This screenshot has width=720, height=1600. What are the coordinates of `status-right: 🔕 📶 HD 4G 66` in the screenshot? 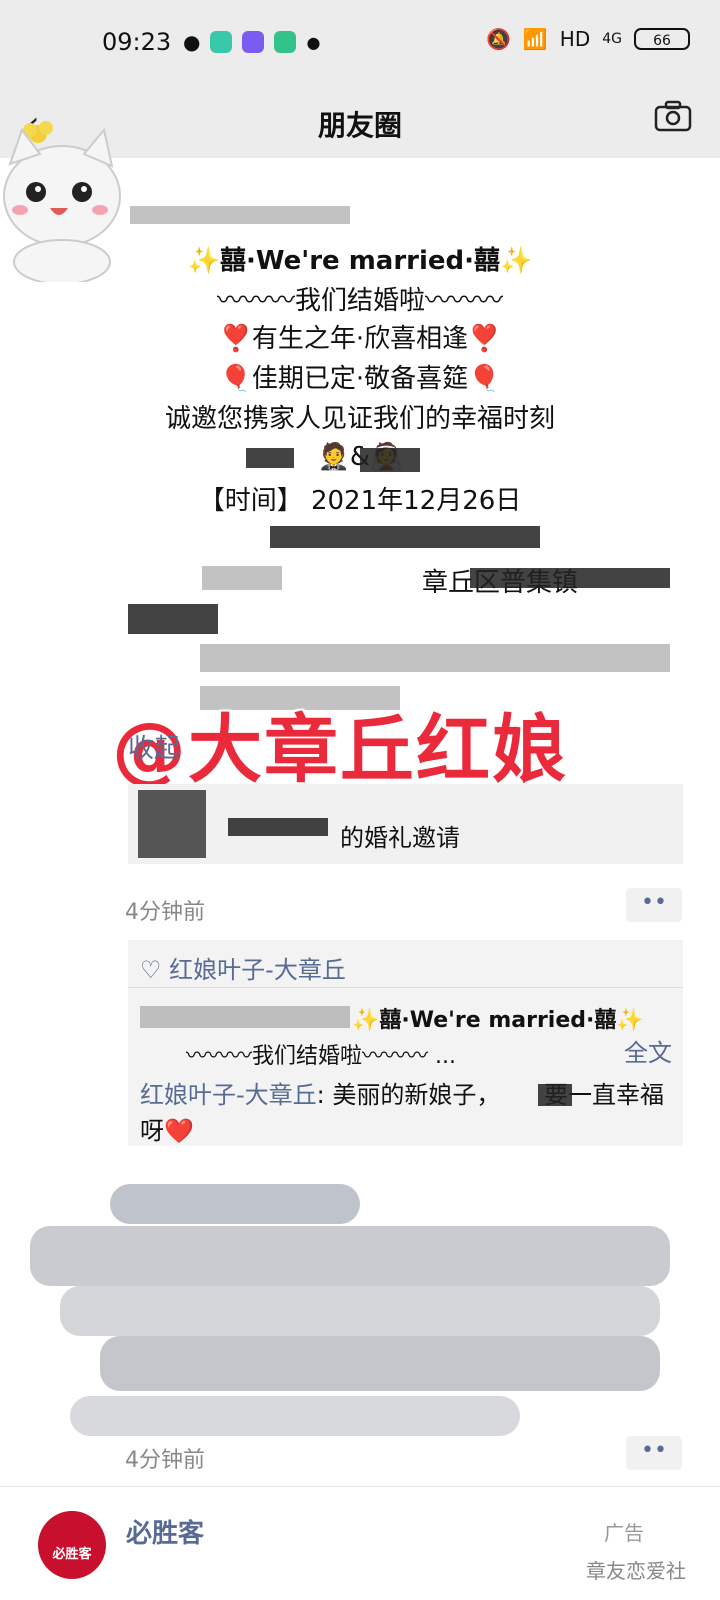 It's located at (588, 39).